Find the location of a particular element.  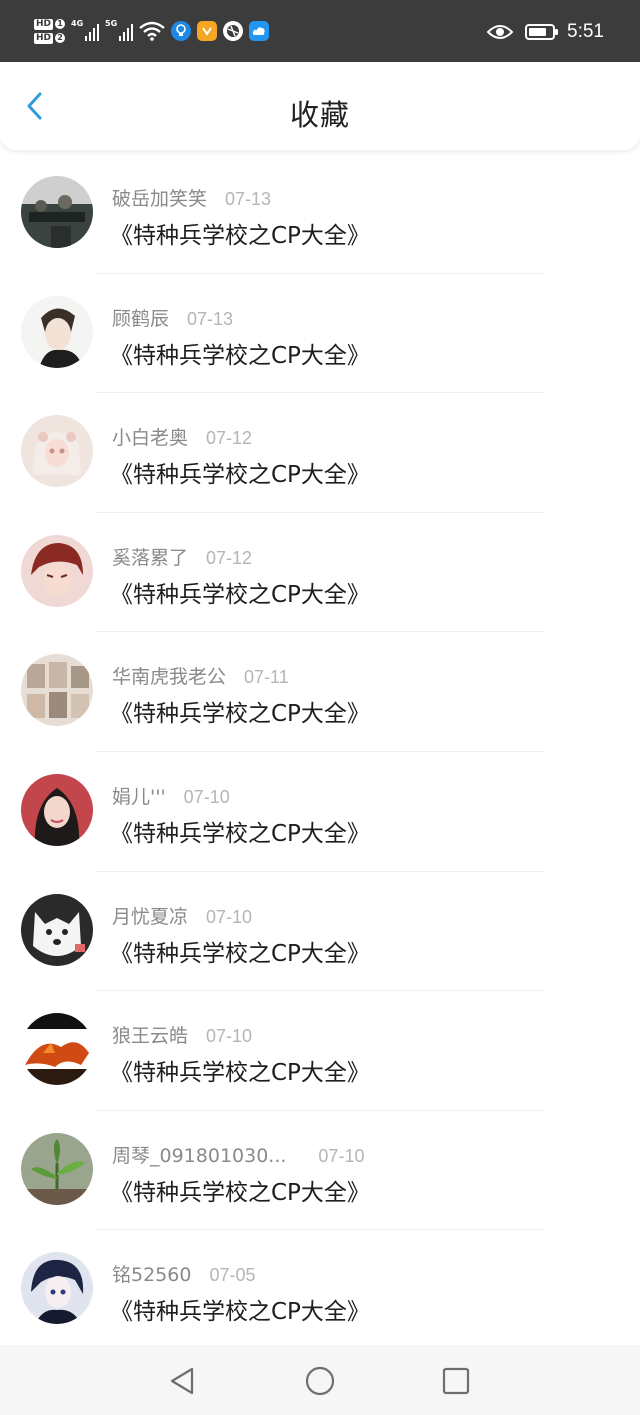

eye-icon is located at coordinates (500, 32).